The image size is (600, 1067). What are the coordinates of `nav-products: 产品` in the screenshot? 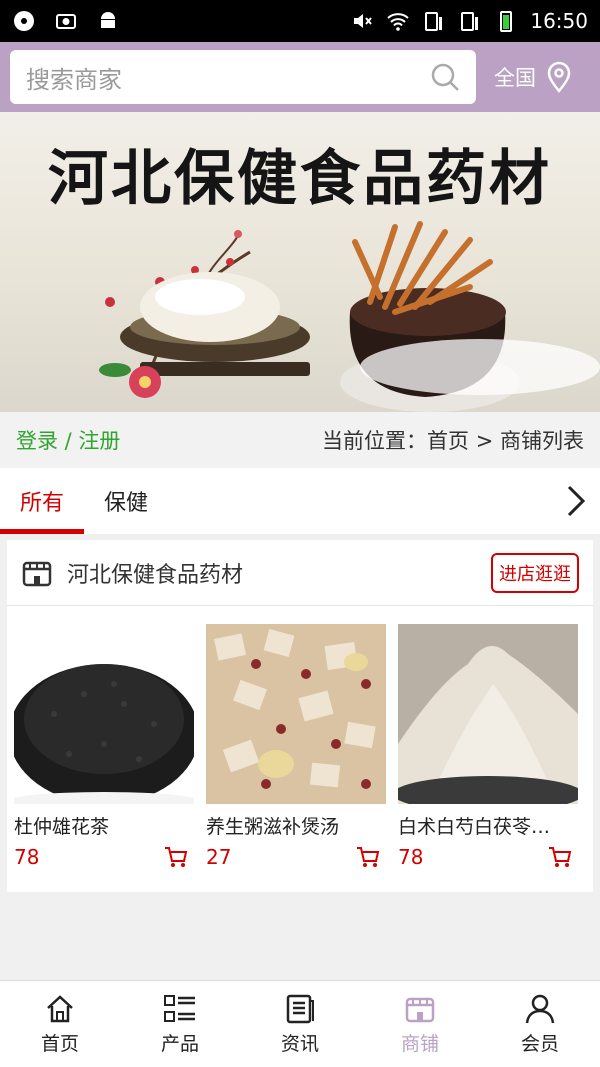 It's located at (180, 1024).